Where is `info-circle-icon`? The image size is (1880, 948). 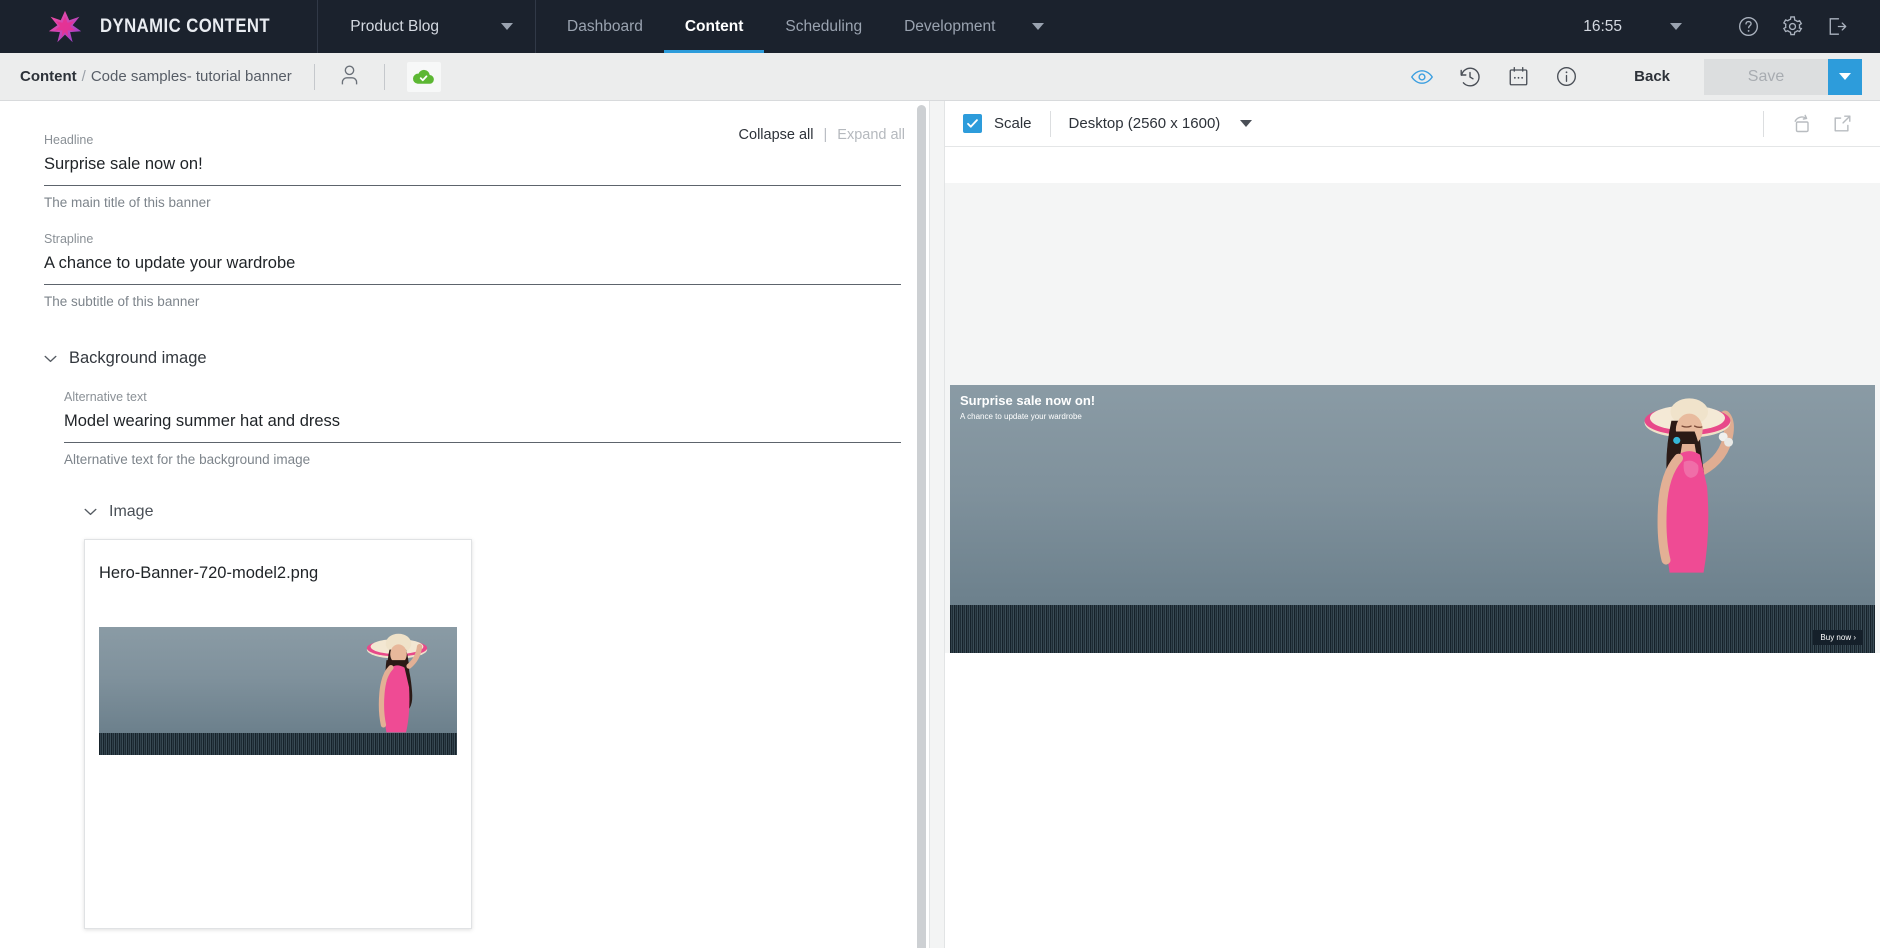 info-circle-icon is located at coordinates (1566, 77).